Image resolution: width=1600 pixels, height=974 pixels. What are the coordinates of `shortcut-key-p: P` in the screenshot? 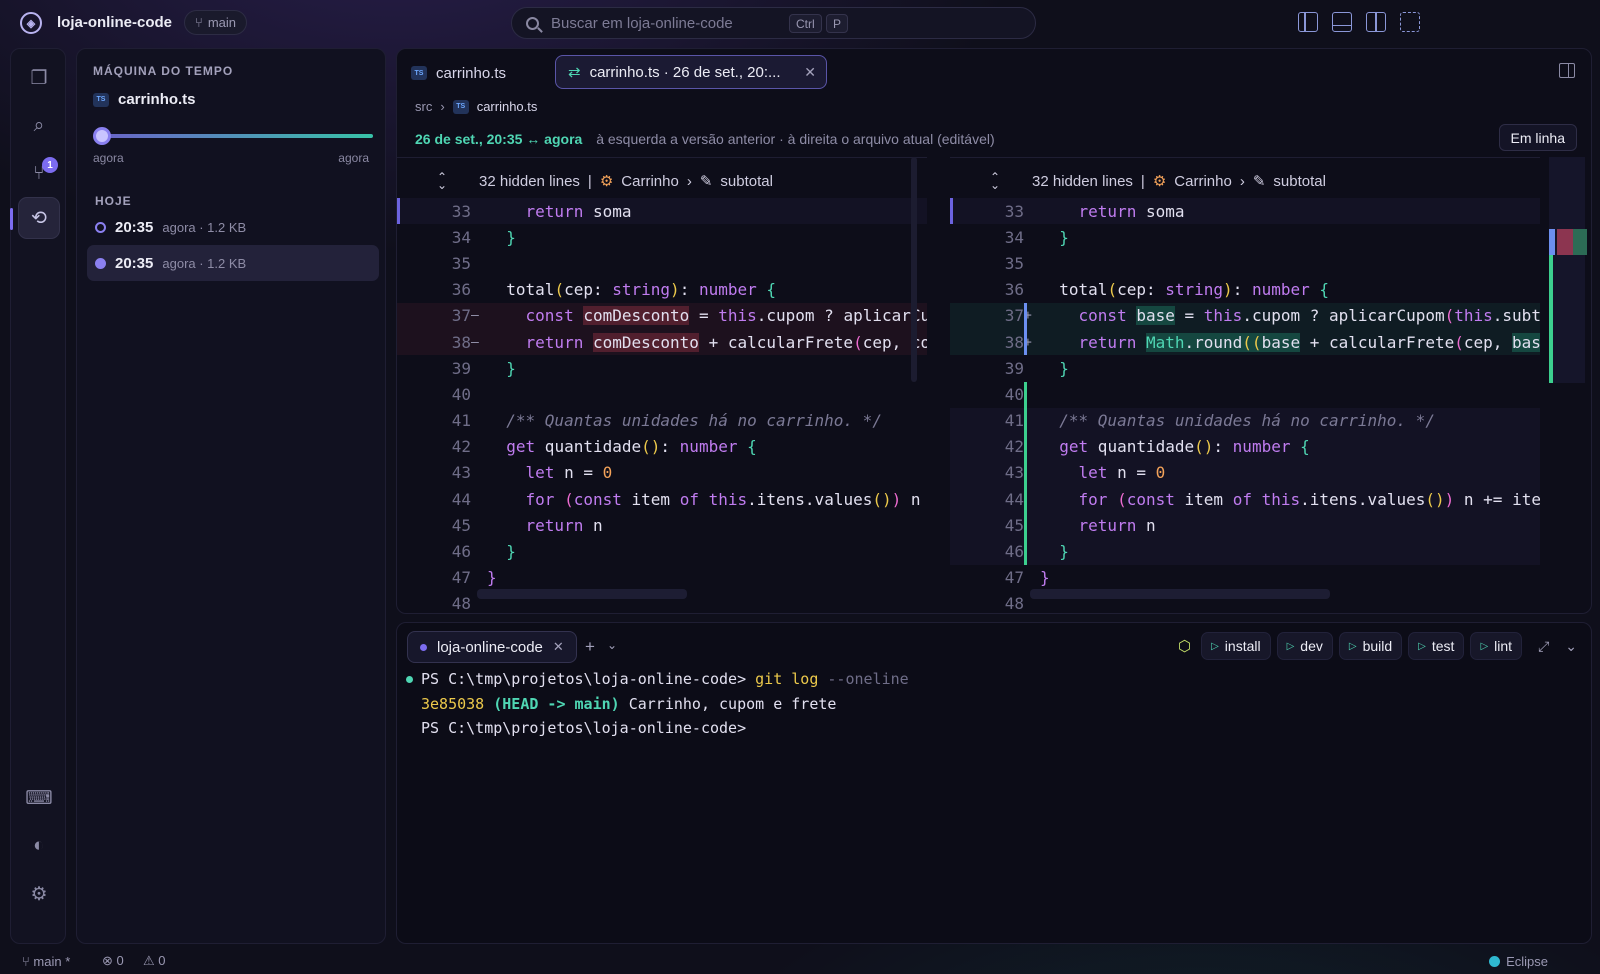 It's located at (837, 23).